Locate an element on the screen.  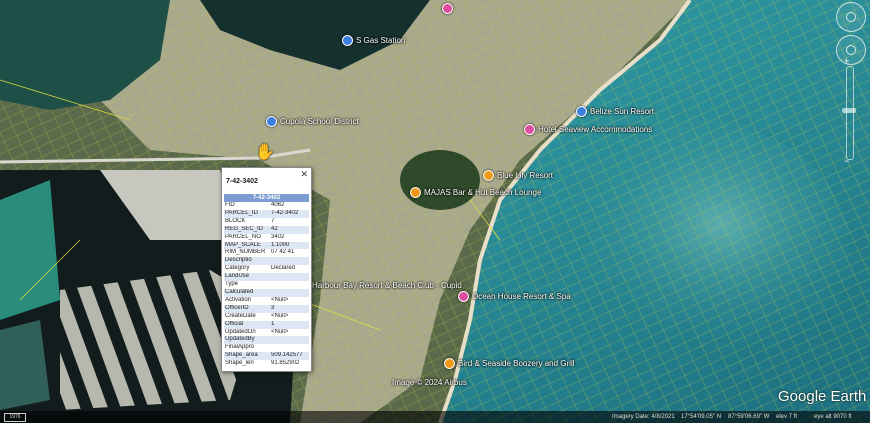
place-label: Ocean House Resort & Spa is located at coordinates (514, 296).